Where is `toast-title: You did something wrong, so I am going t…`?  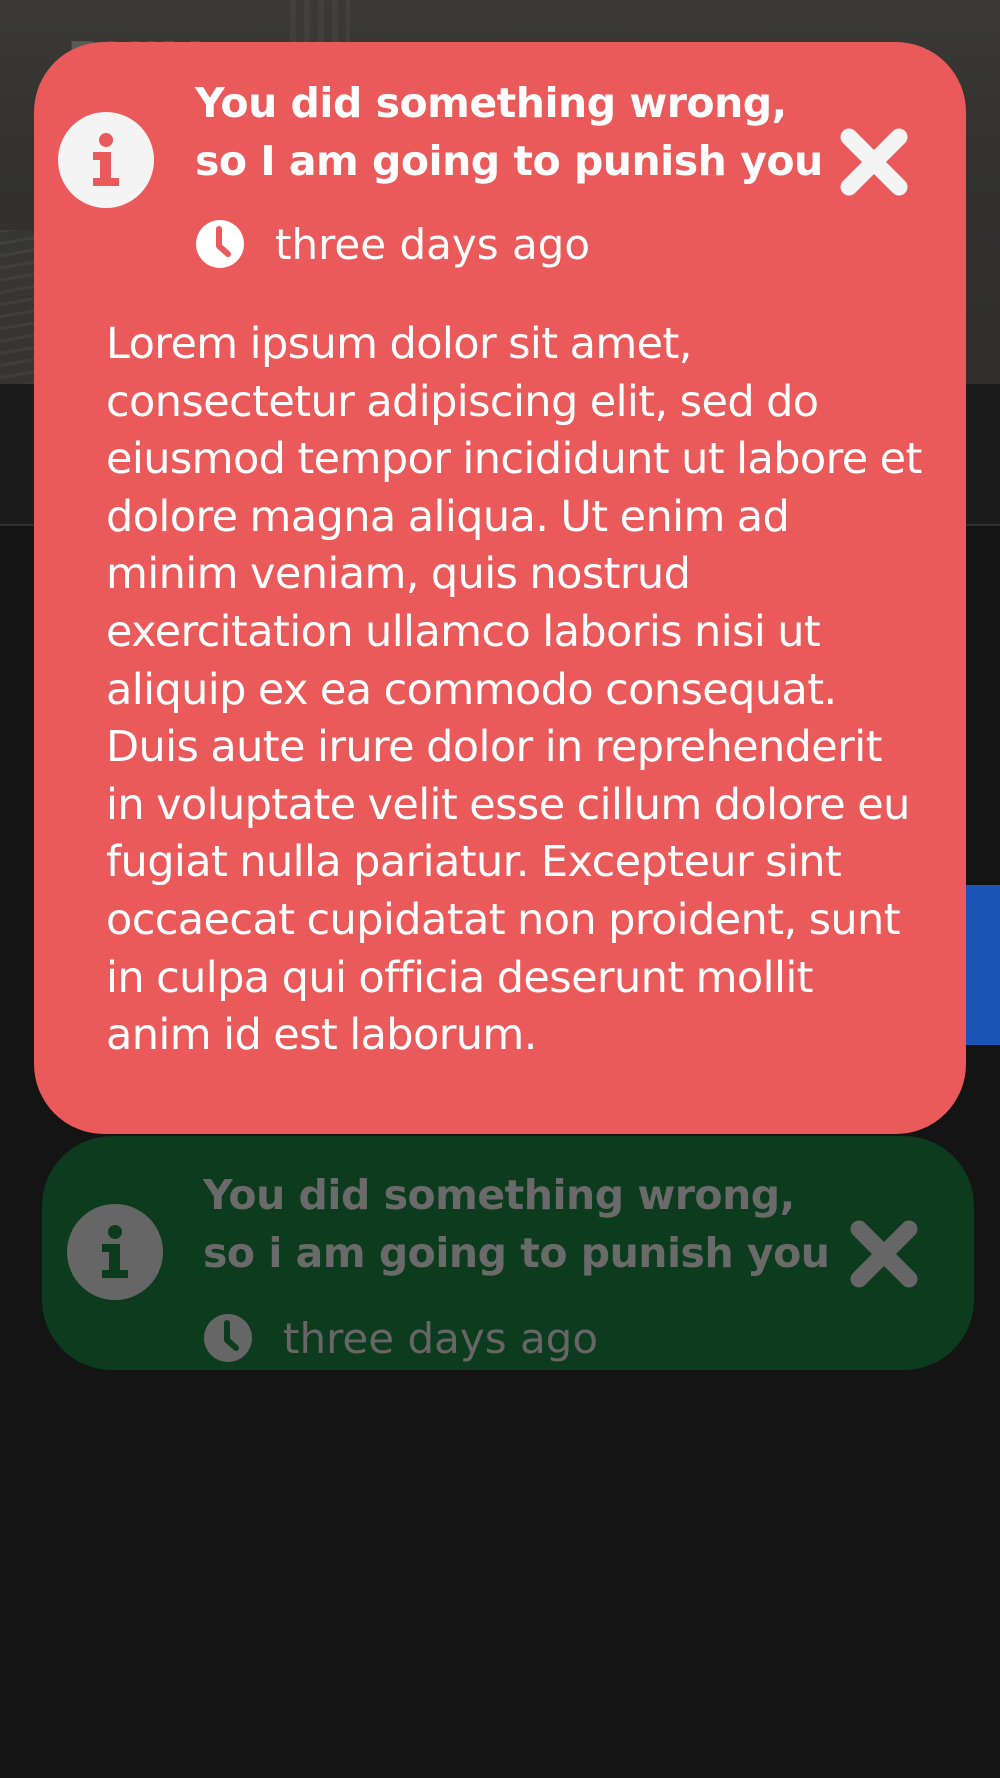
toast-title: You did something wrong, so I am going t… is located at coordinates (509, 132).